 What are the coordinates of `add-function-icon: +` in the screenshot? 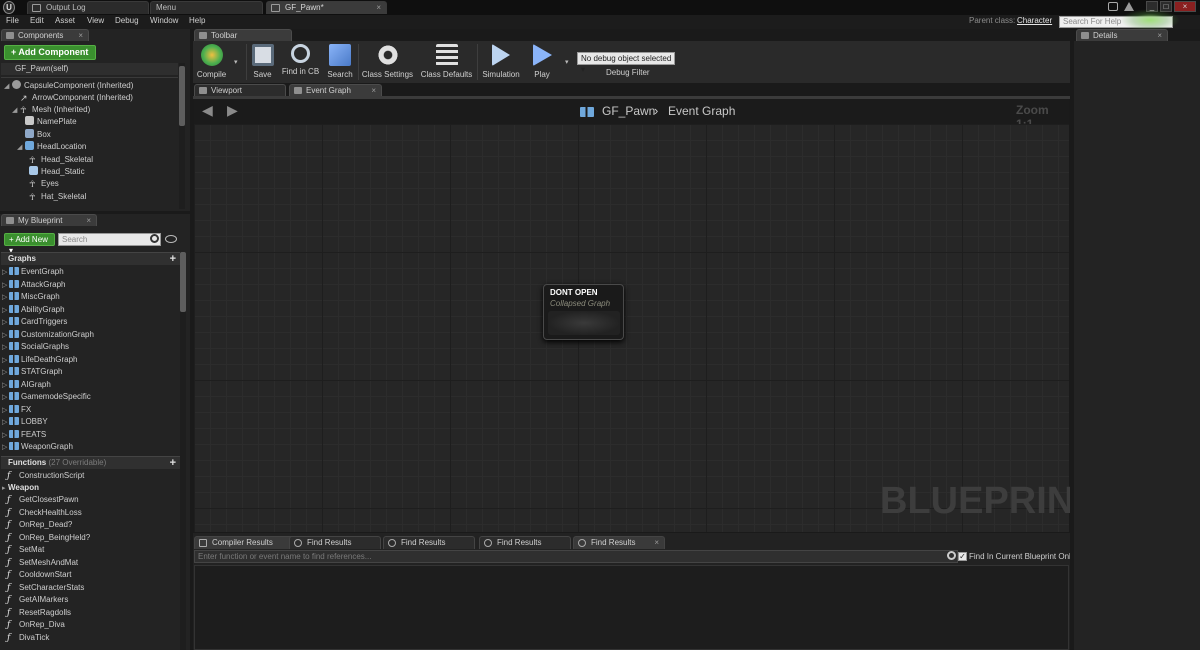 It's located at (173, 463).